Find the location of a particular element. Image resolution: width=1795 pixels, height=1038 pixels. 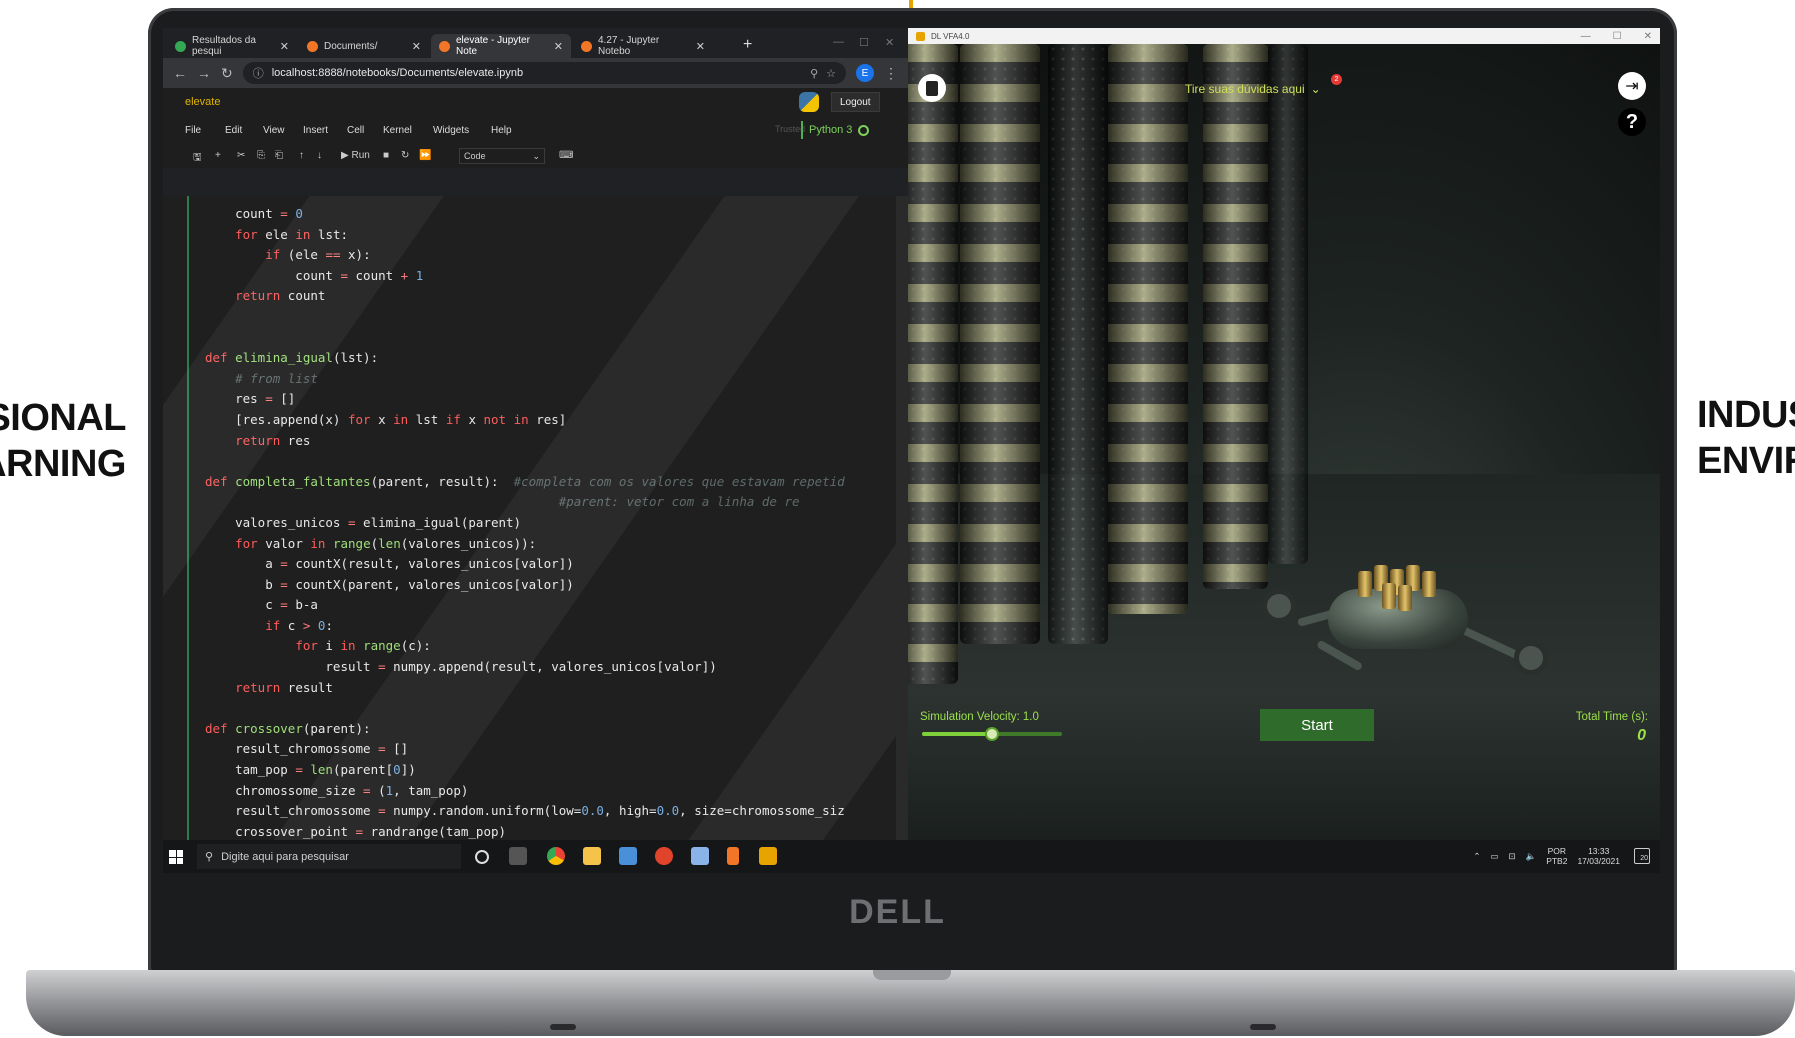

velocity-slider is located at coordinates (992, 734).